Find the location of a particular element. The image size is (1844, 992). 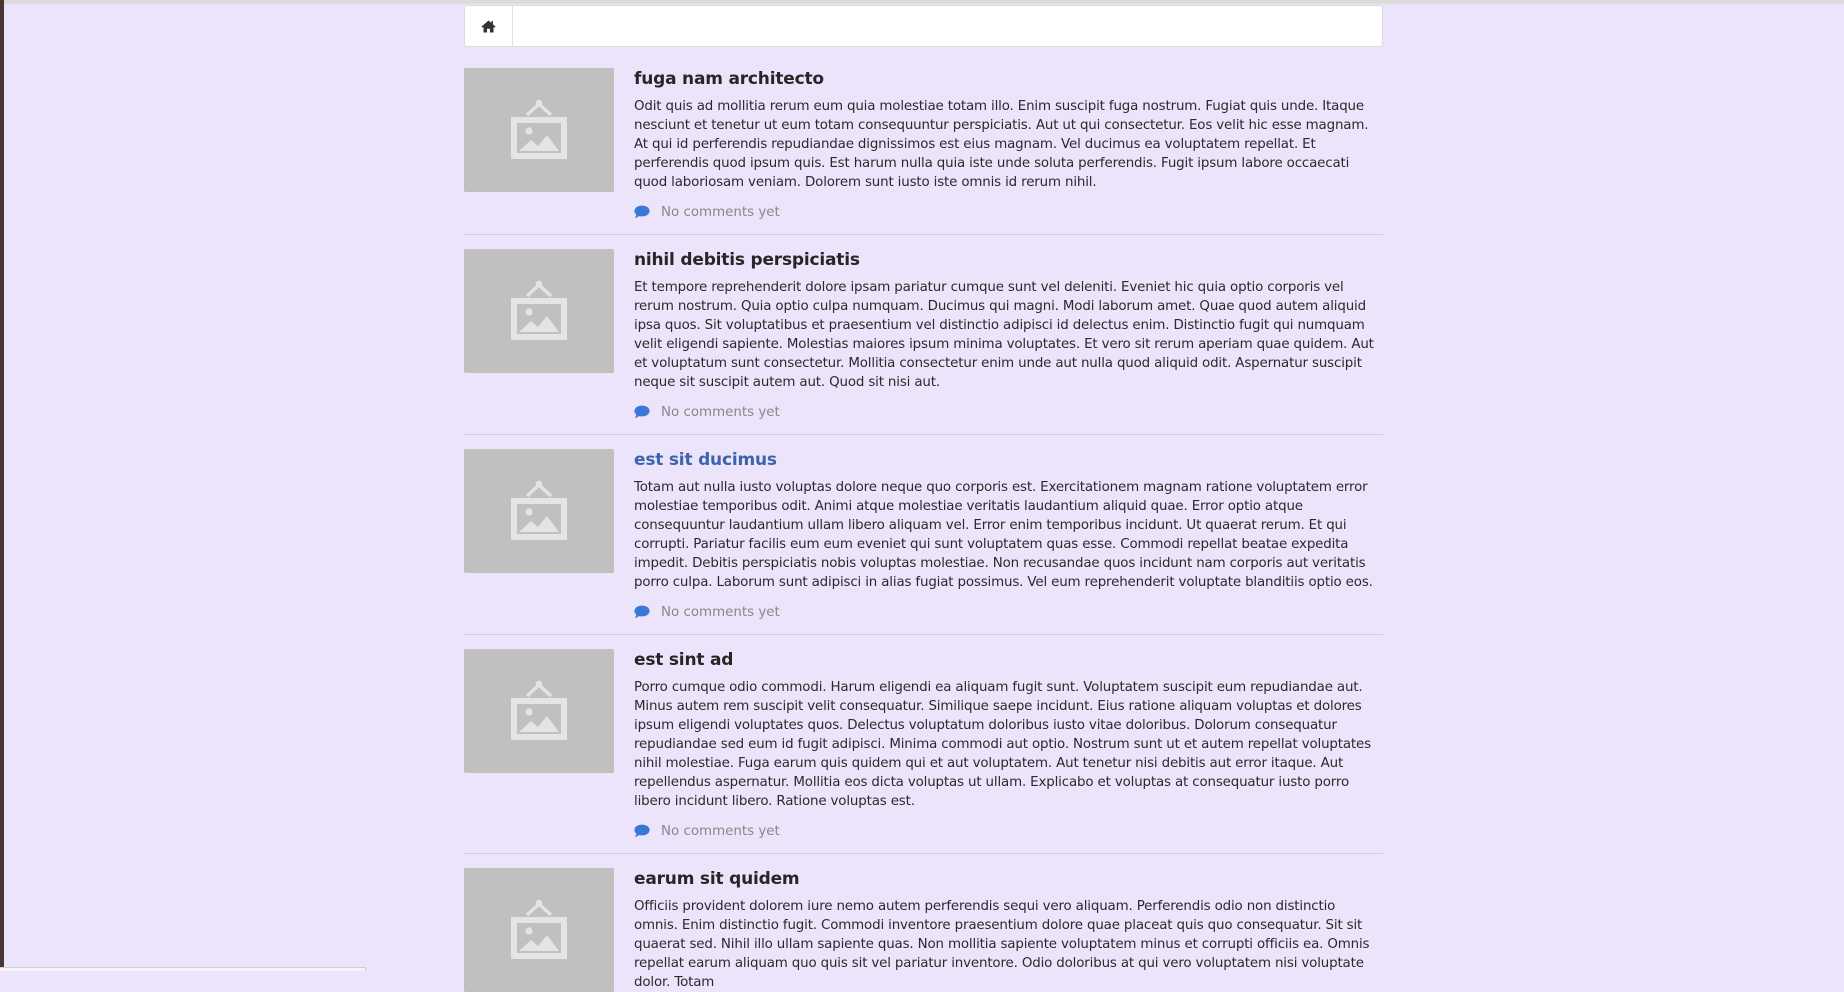

post-title: fuga nam architecto is located at coordinates (1008, 79).